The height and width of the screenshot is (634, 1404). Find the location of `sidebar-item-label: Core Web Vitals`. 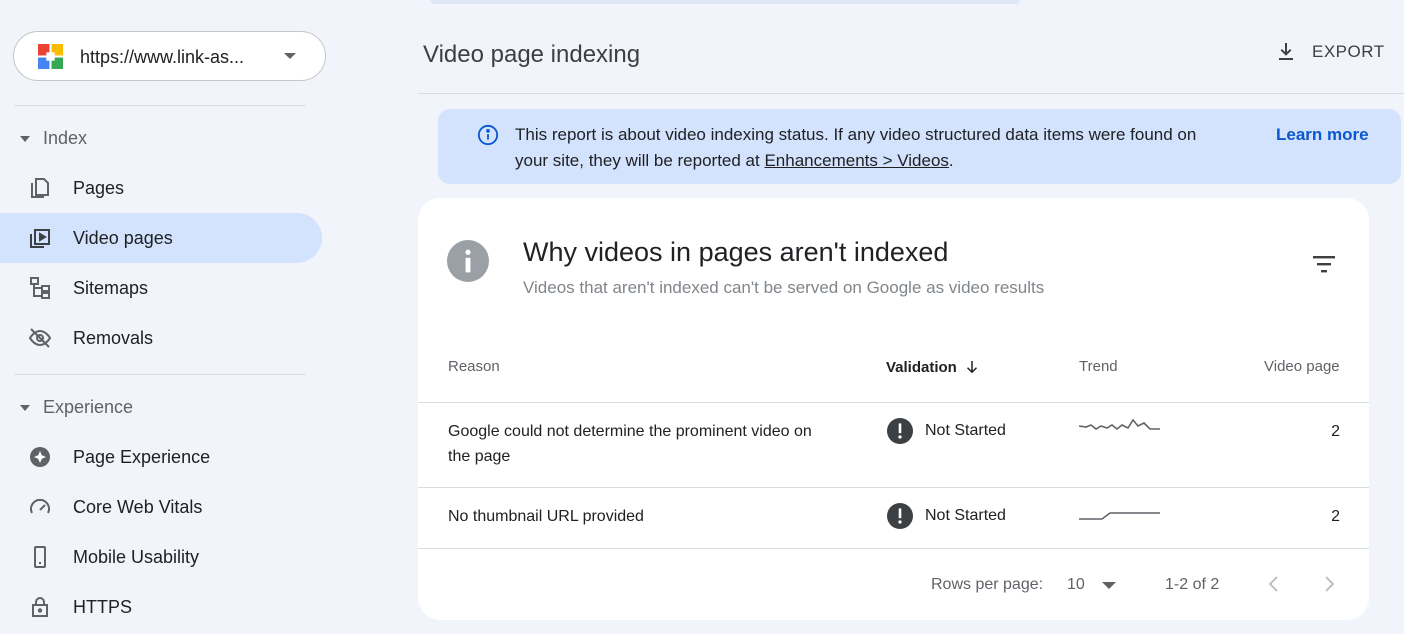

sidebar-item-label: Core Web Vitals is located at coordinates (138, 507).